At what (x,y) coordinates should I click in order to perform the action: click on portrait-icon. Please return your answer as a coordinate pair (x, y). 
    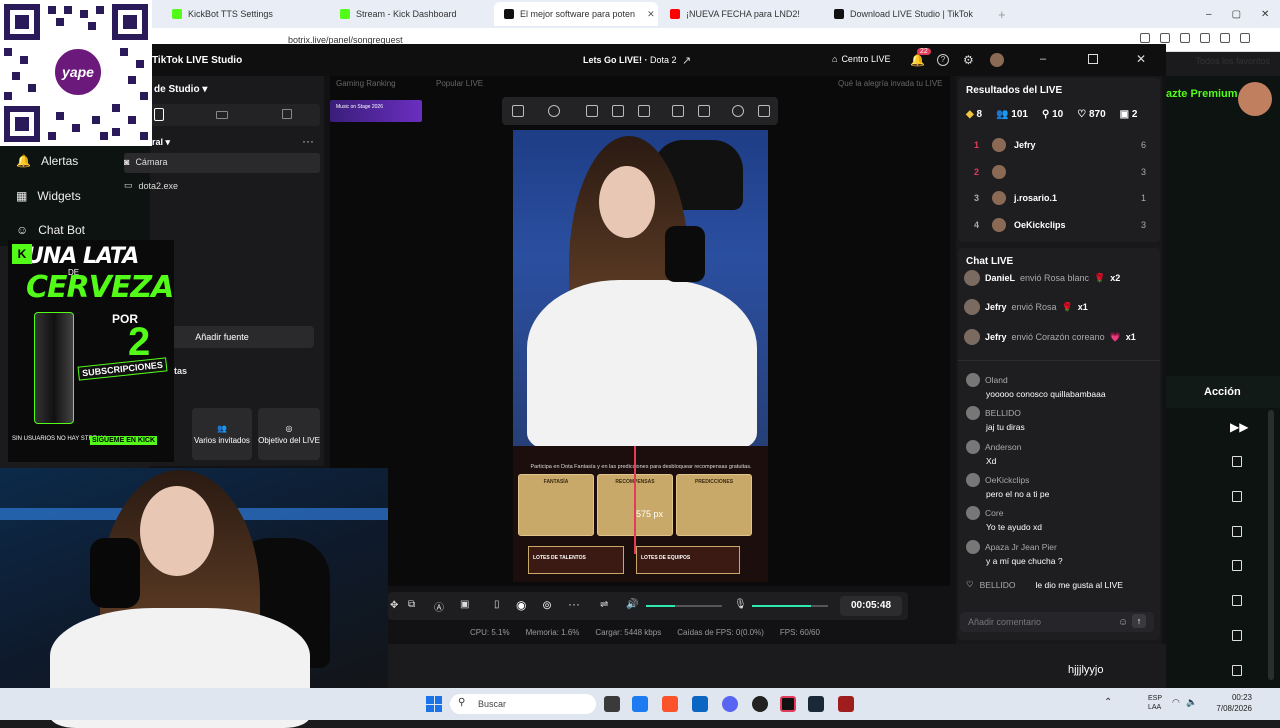
    Looking at the image, I should click on (159, 114).